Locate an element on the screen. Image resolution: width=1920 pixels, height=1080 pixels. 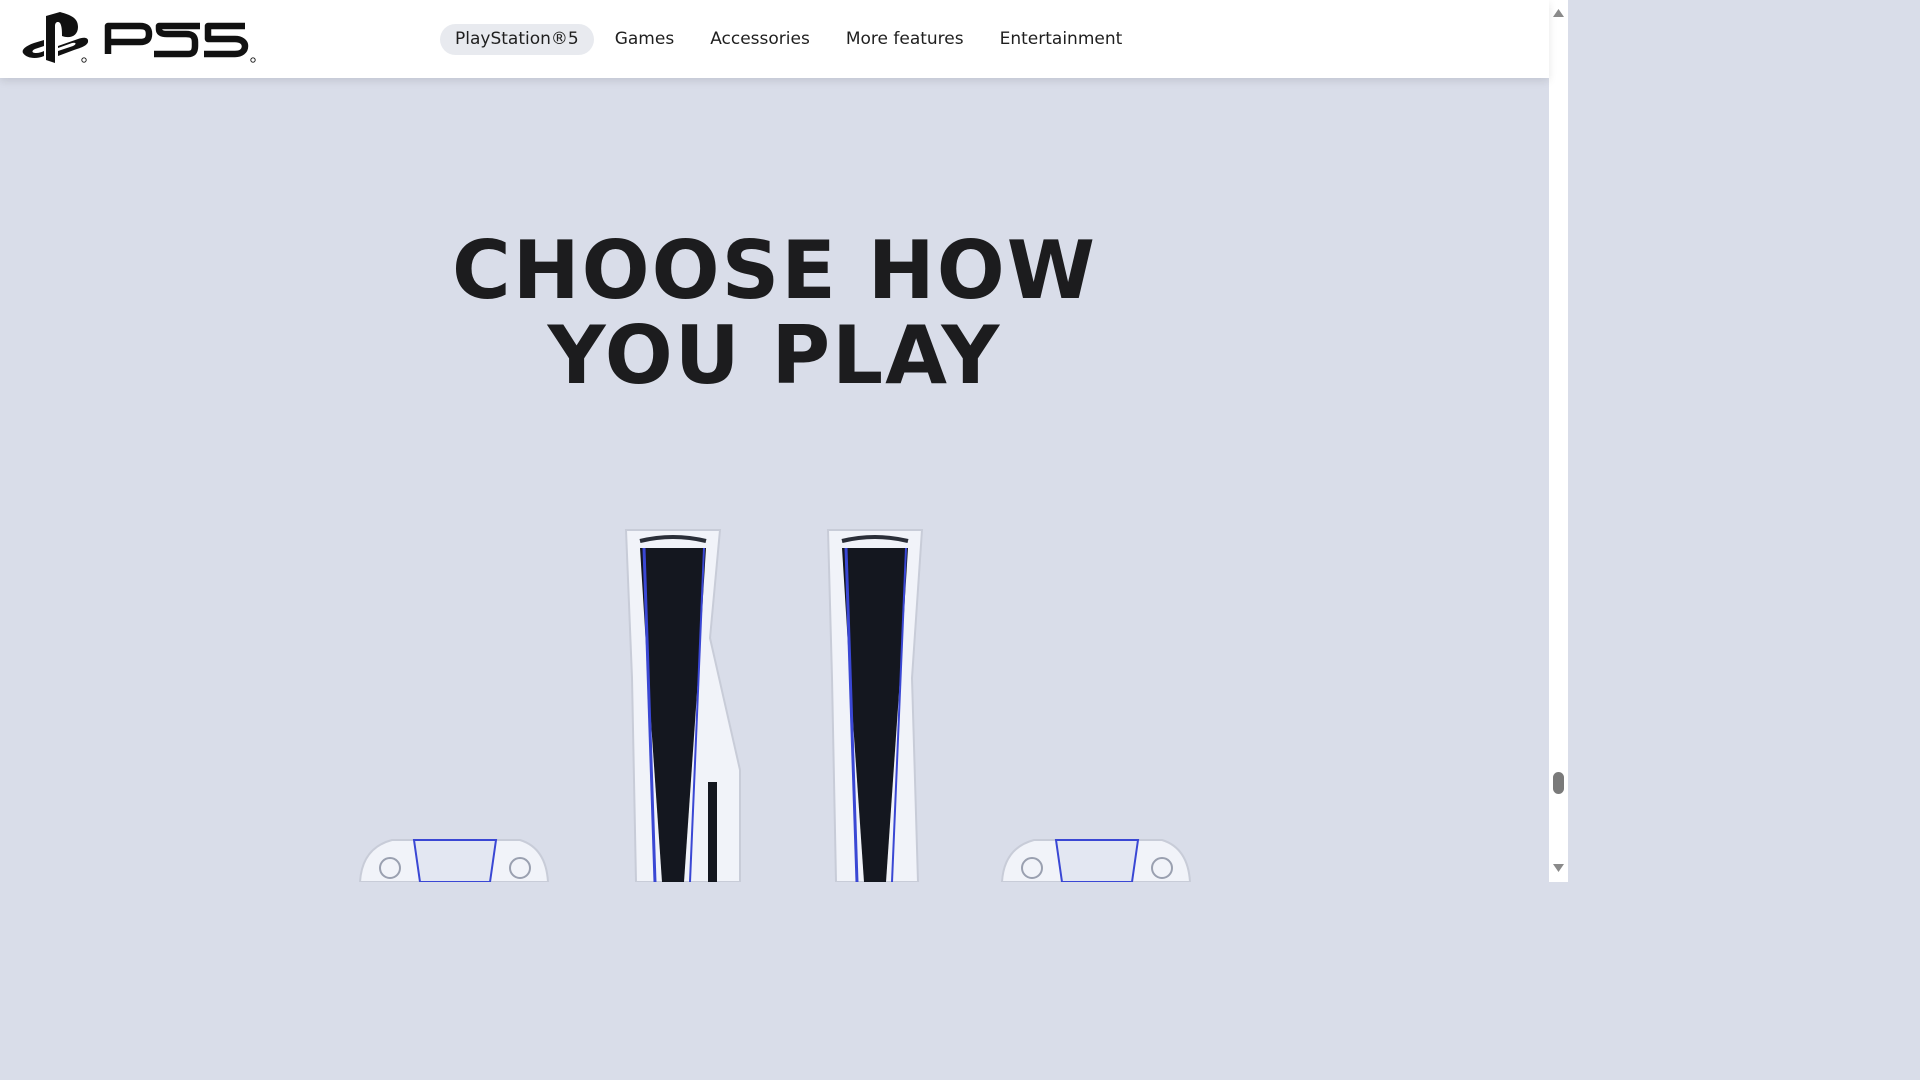
product-image is located at coordinates (775, 705).